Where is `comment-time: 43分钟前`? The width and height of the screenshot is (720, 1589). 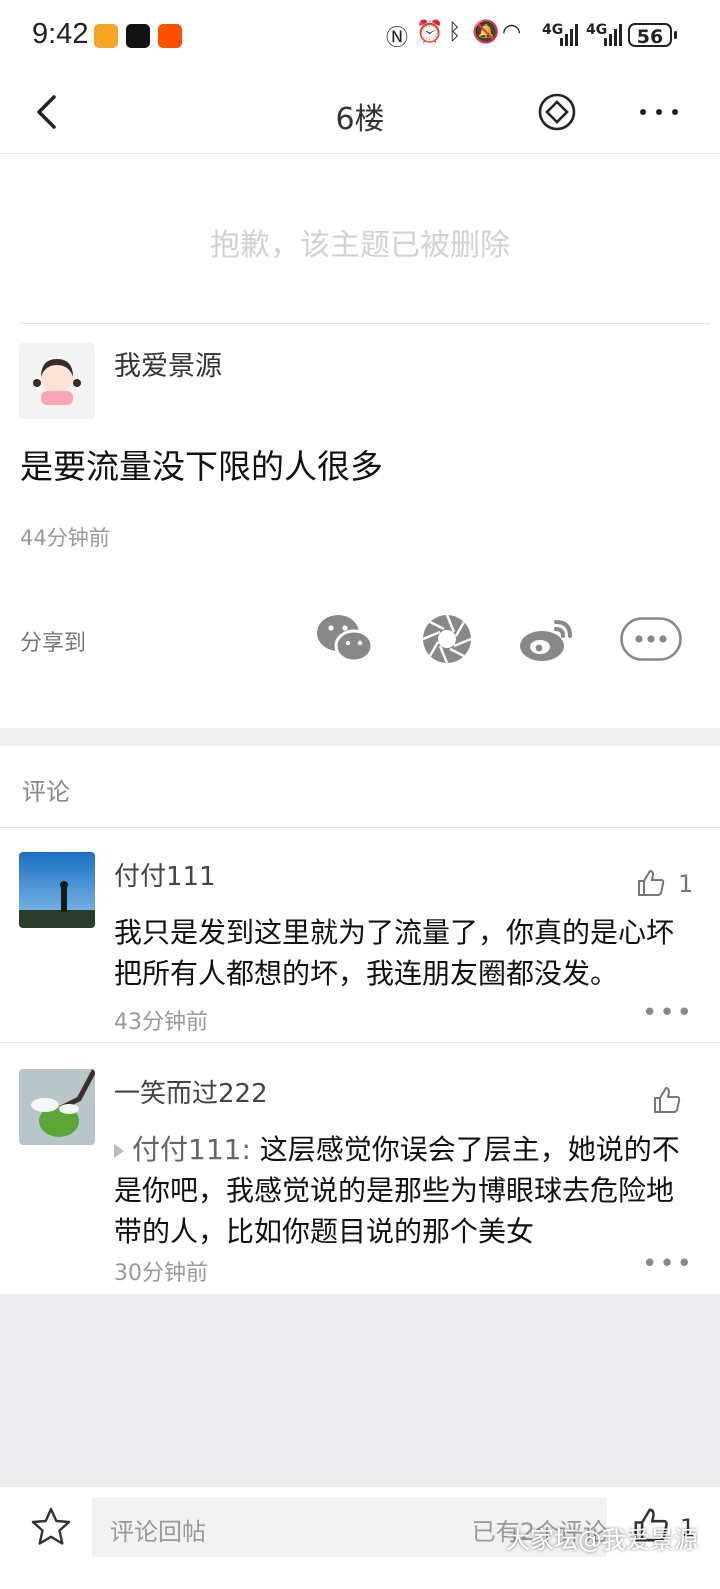 comment-time: 43分钟前 is located at coordinates (161, 1022).